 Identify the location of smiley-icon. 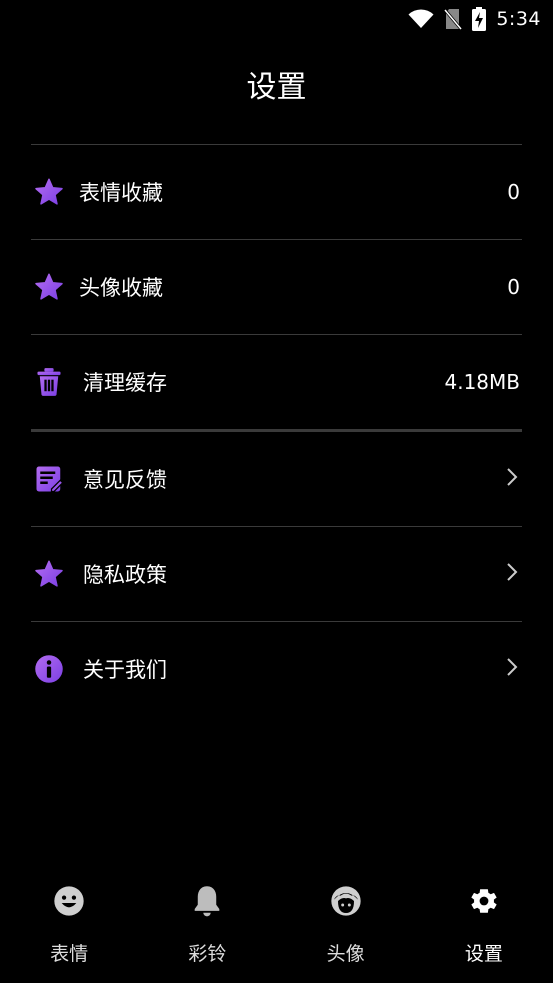
(69, 901).